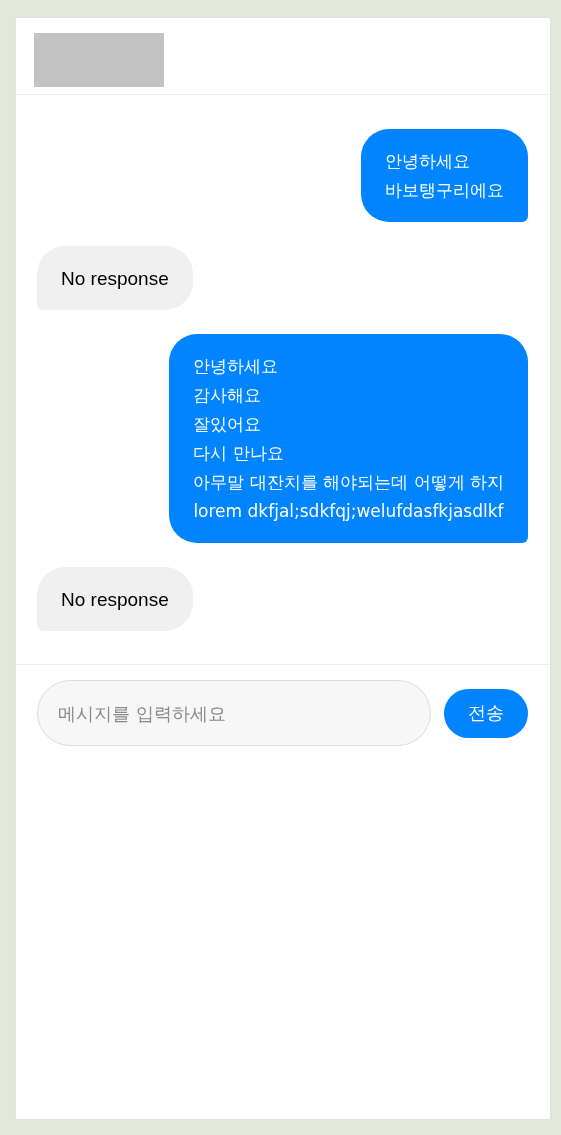  Describe the element at coordinates (444, 175) in the screenshot. I see `message-bubble: 안녕하세요 바보탱구리에요` at that location.